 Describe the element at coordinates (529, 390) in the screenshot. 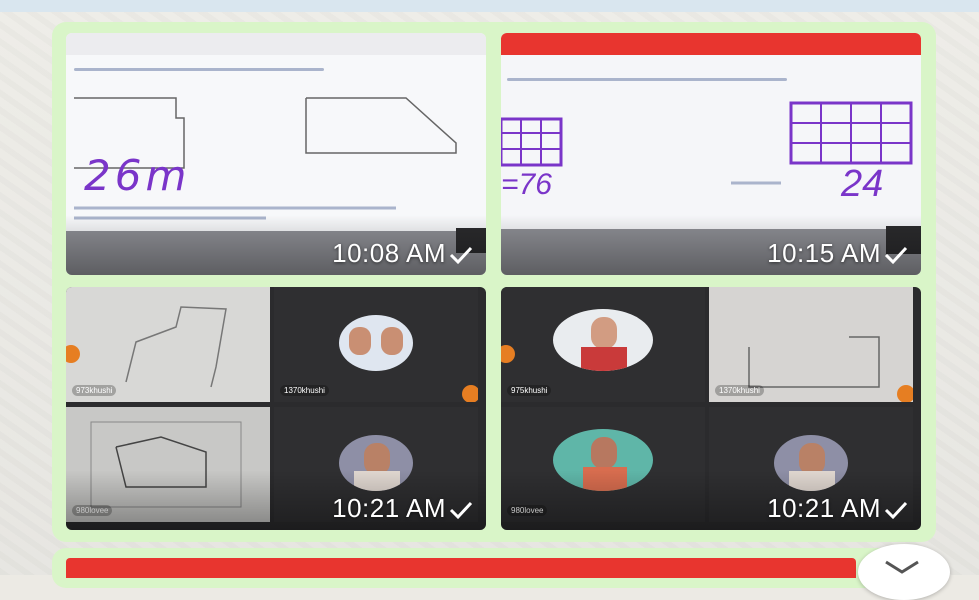

I see `participant-name: 975khushi` at that location.